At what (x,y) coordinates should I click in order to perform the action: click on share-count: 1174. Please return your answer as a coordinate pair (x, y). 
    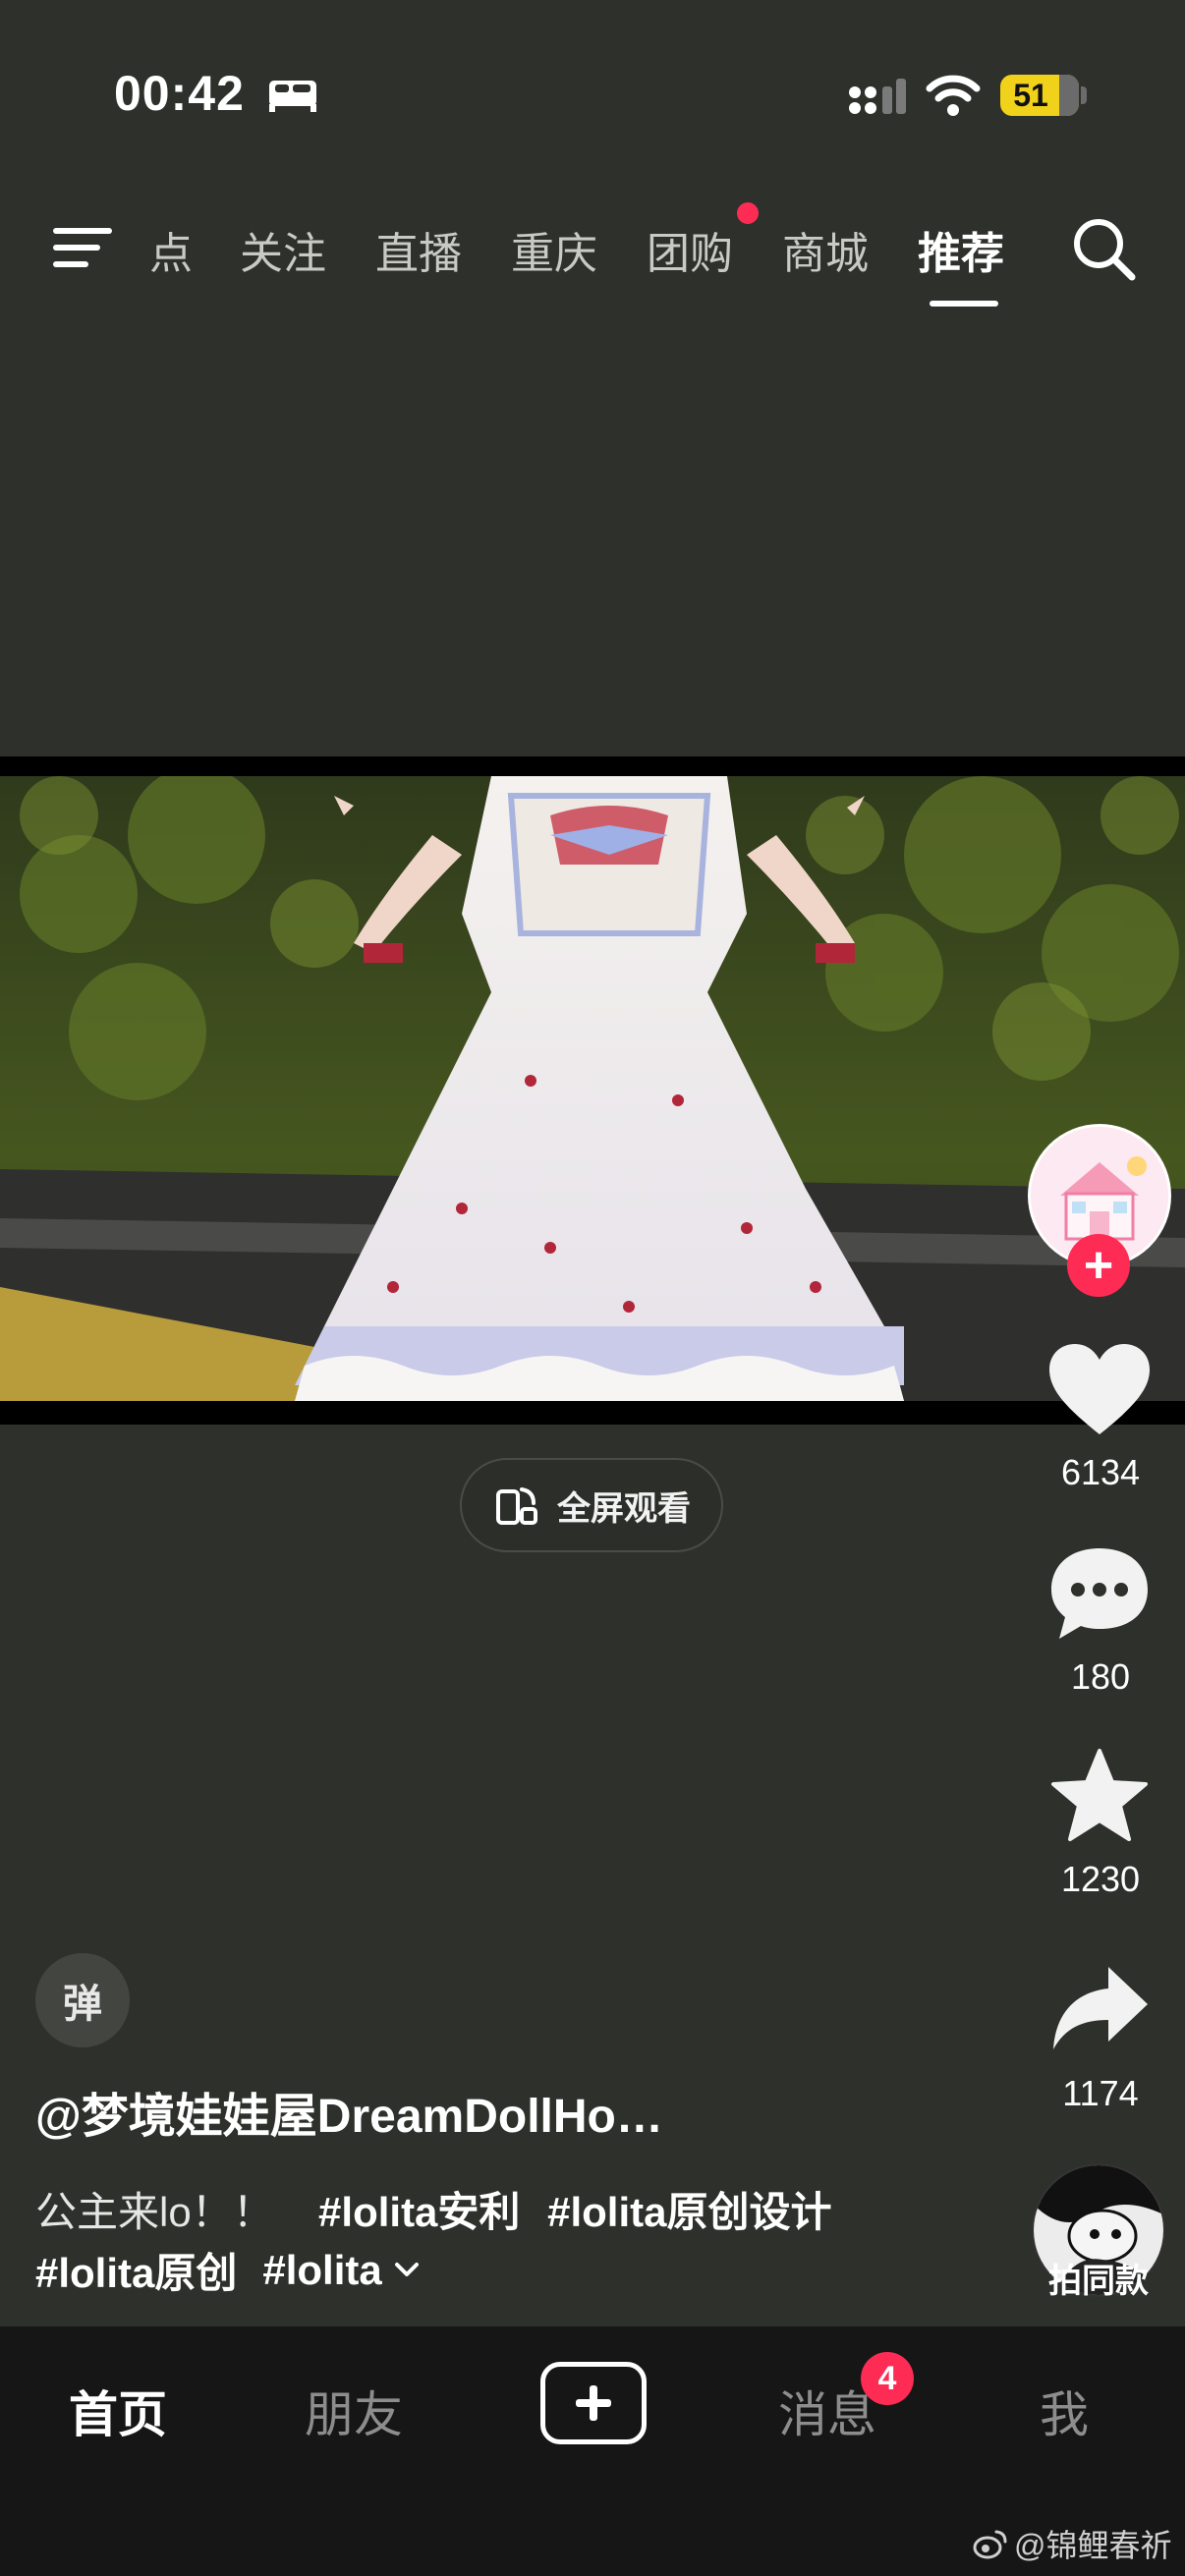
    Looking at the image, I should click on (1100, 2093).